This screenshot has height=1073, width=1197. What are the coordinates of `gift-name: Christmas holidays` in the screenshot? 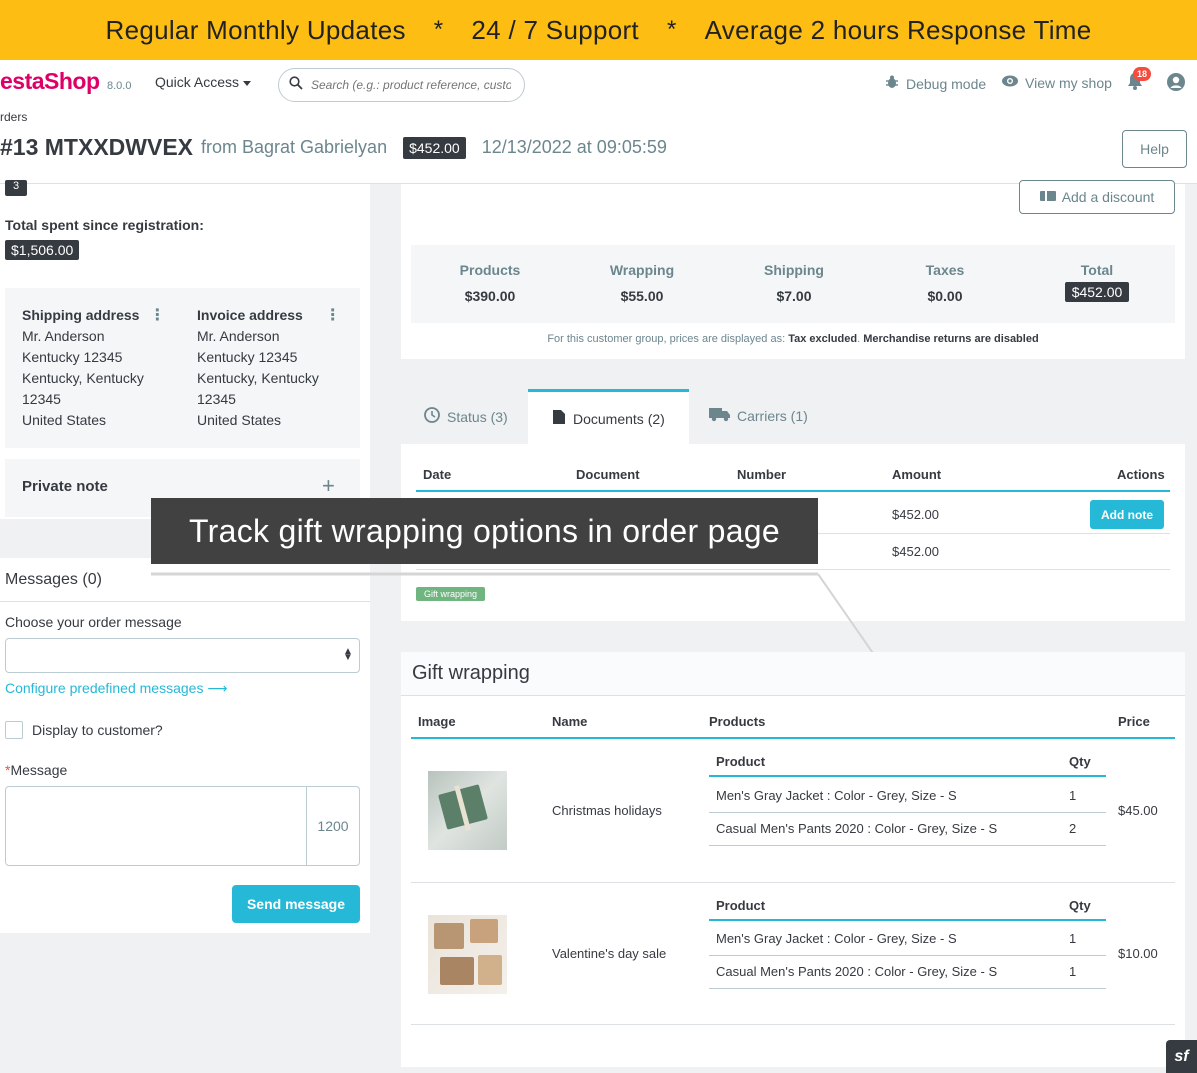 It's located at (607, 810).